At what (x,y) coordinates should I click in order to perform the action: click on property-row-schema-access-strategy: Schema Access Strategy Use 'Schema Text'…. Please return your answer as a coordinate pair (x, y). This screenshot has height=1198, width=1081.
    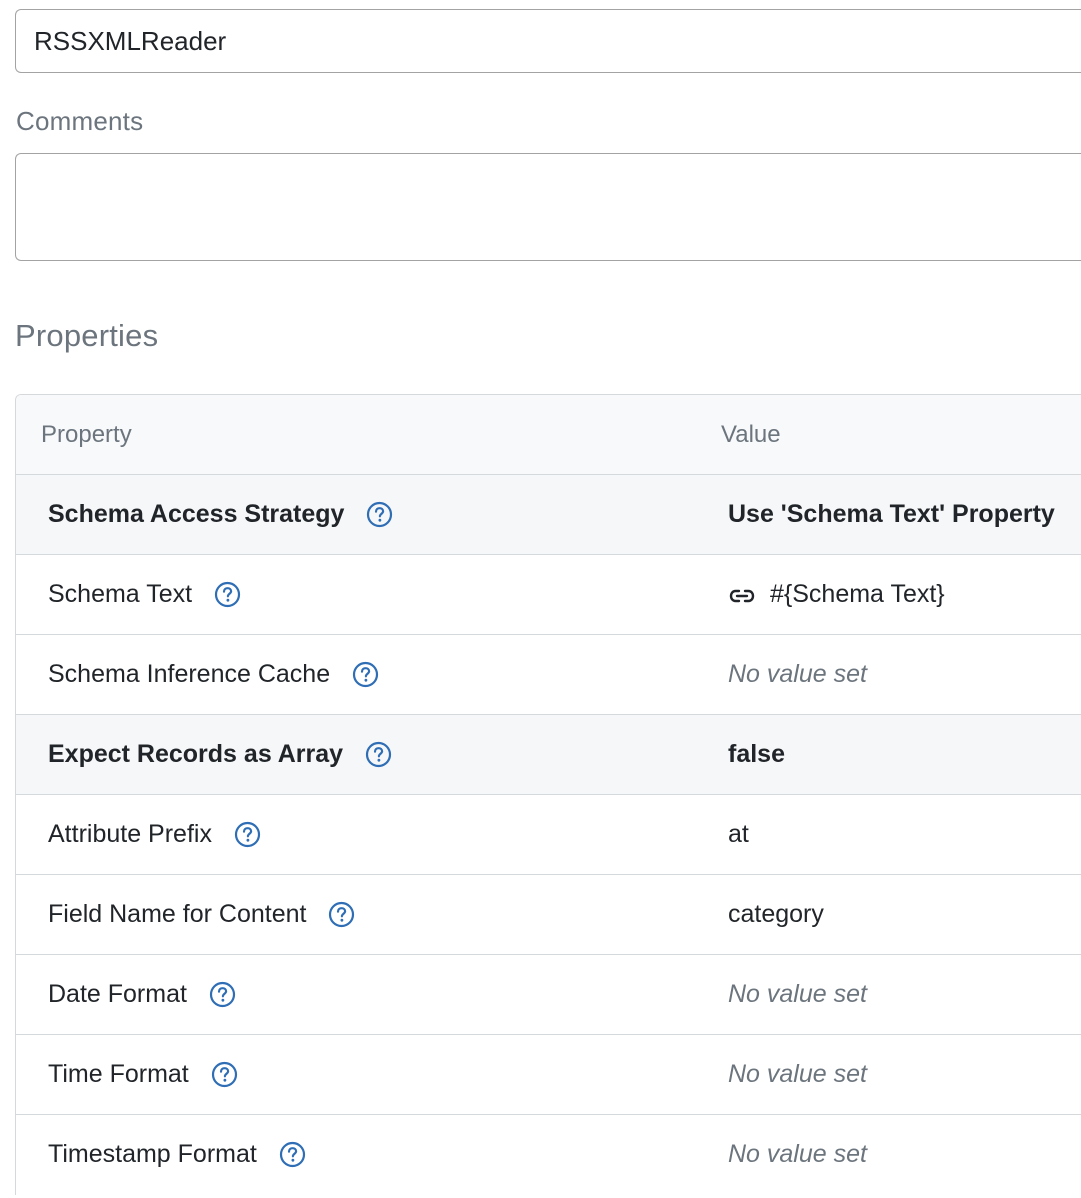
    Looking at the image, I should click on (548, 515).